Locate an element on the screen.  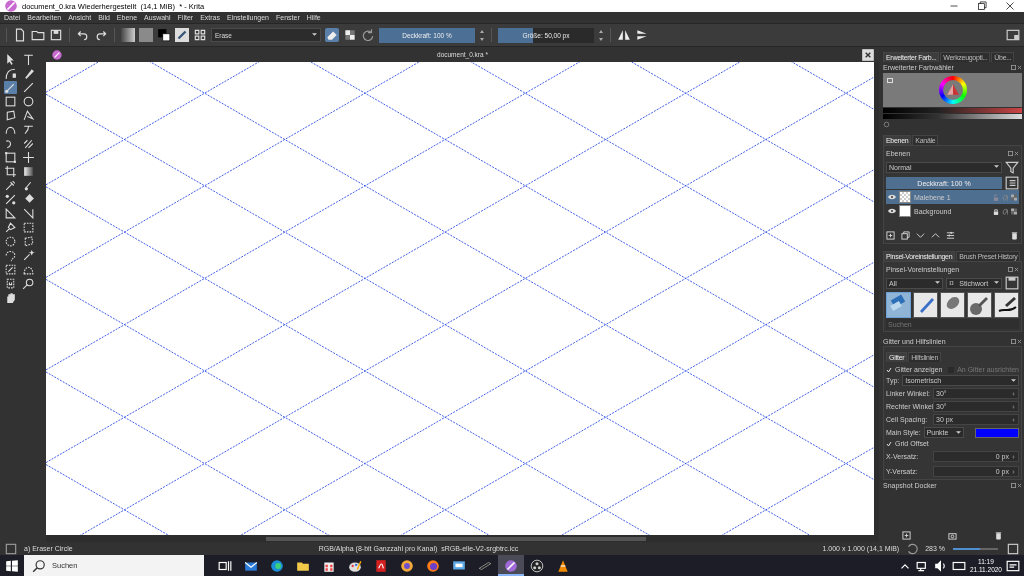
layer-thumbnail is located at coordinates (905, 197).